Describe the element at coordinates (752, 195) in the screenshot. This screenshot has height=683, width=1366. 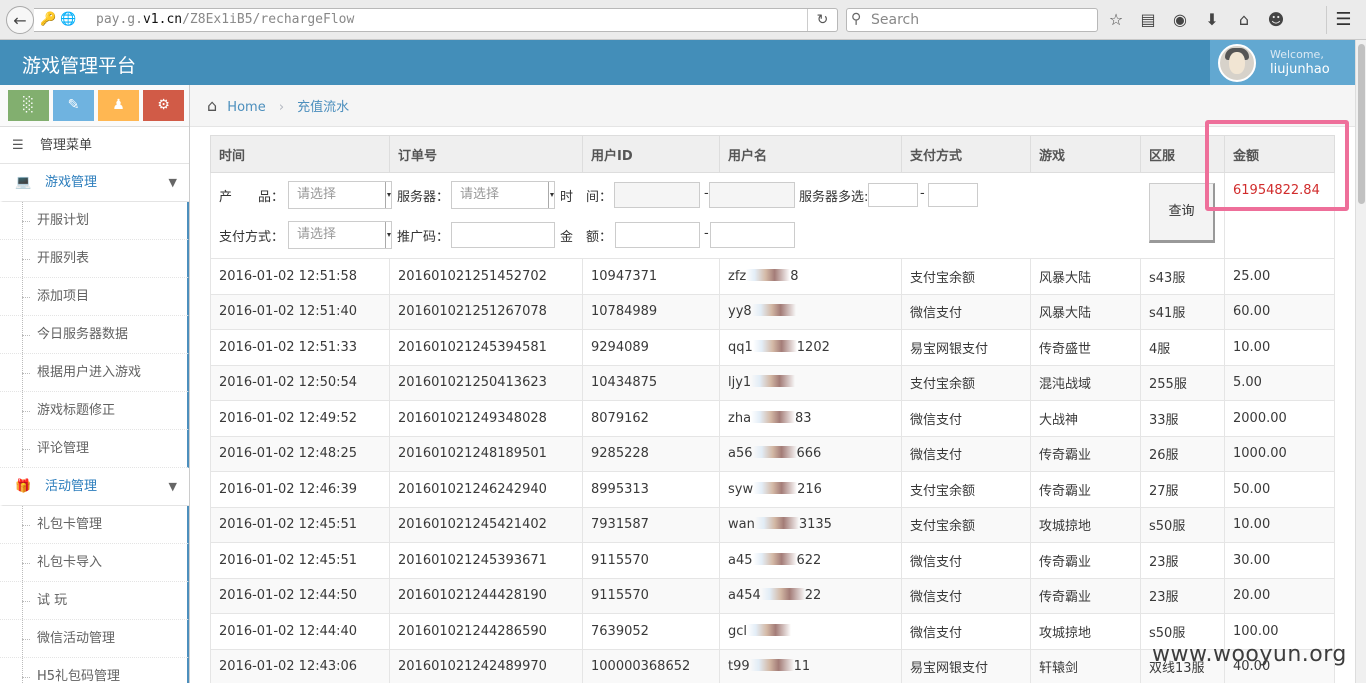
I see `time-end-input` at that location.